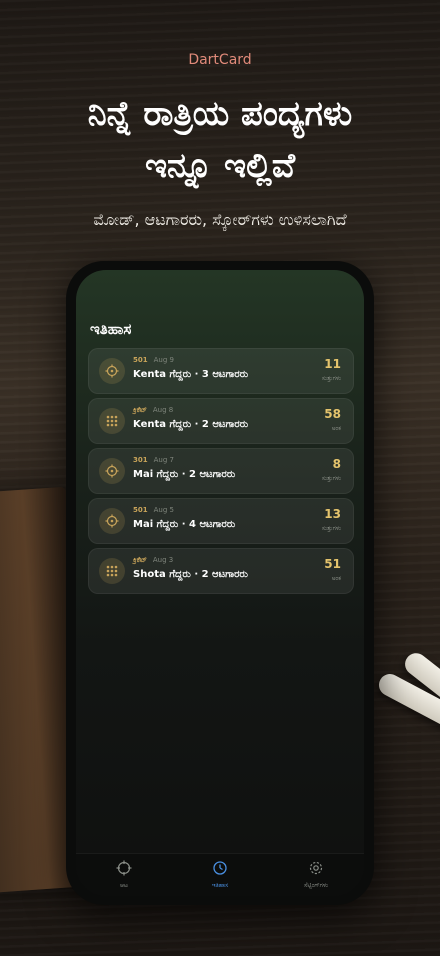 The image size is (440, 956). I want to click on game-date: Aug 3, so click(163, 560).